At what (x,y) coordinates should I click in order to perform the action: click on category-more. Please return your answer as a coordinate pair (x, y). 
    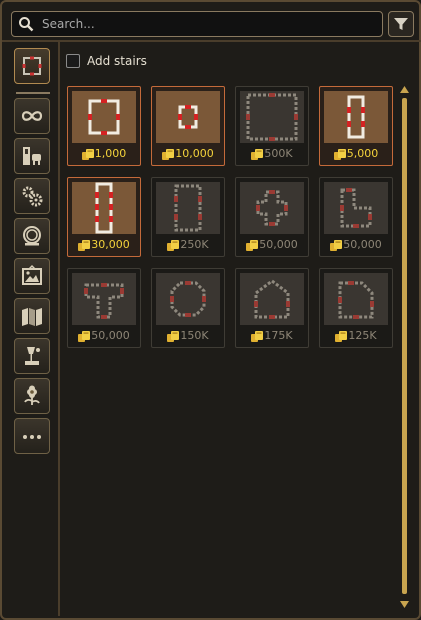
    Looking at the image, I should click on (32, 436).